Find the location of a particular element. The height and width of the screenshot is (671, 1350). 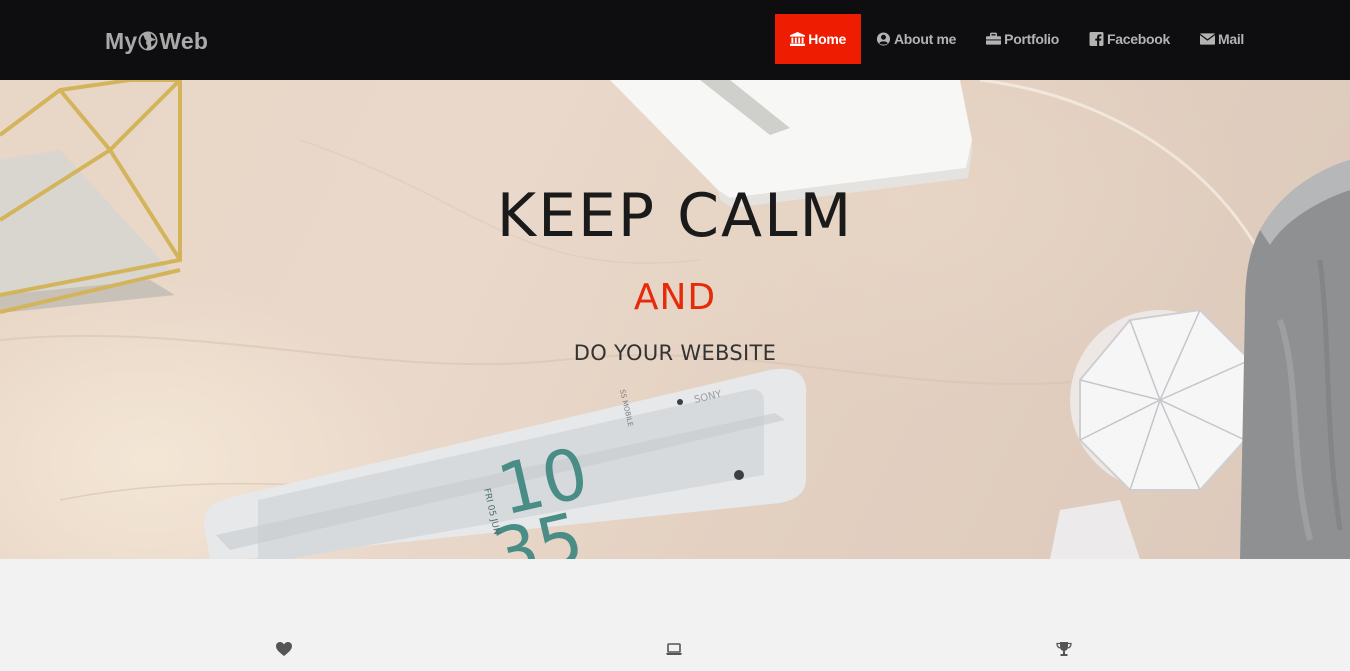

nav-portfolio: Portfolio is located at coordinates (1022, 39).